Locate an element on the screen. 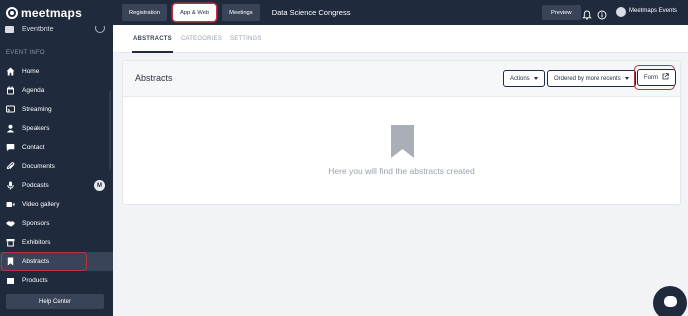  sidebar-item-podcasts: Podcasts M is located at coordinates (56, 185).